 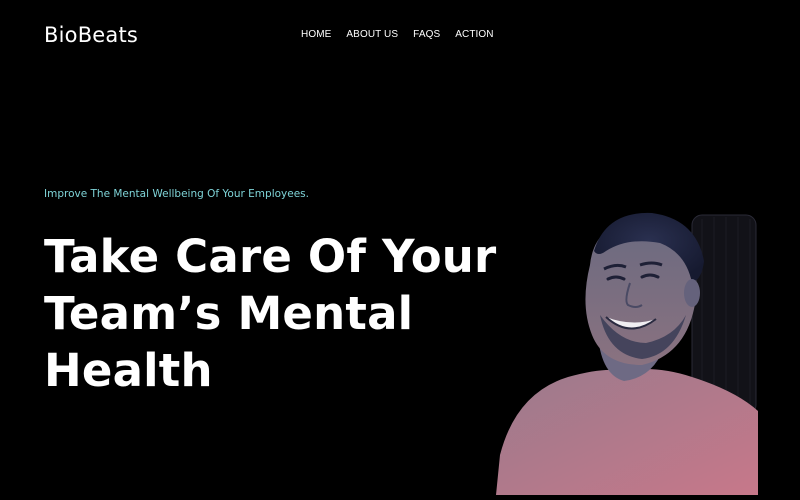 I want to click on nav-item-home: HOME, so click(x=316, y=35).